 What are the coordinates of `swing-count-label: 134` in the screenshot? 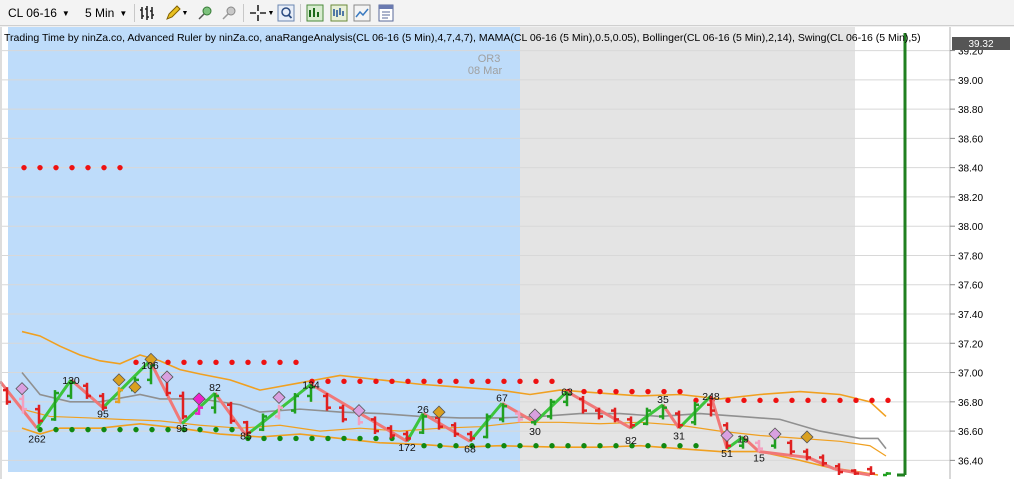 It's located at (311, 385).